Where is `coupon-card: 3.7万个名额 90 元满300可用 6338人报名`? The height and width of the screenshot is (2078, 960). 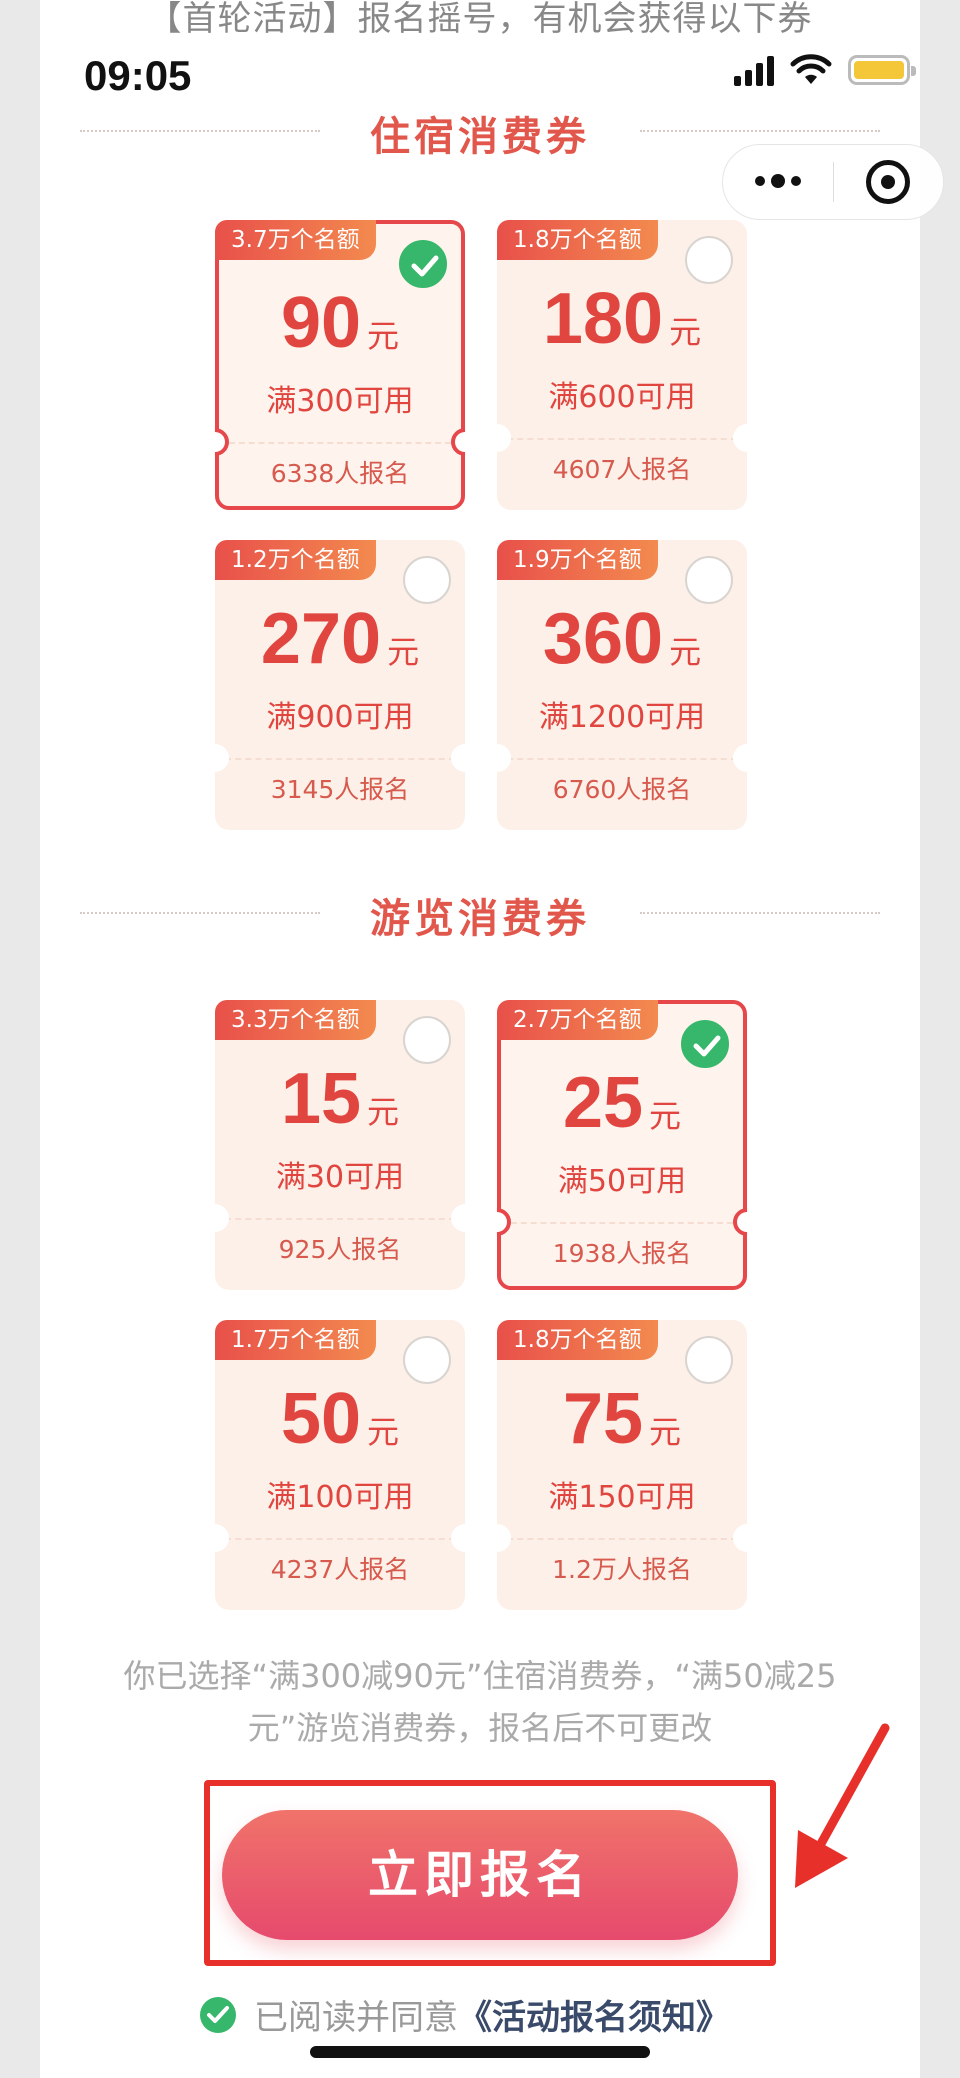
coupon-card: 3.7万个名额 90 元满300可用 6338人报名 is located at coordinates (340, 365).